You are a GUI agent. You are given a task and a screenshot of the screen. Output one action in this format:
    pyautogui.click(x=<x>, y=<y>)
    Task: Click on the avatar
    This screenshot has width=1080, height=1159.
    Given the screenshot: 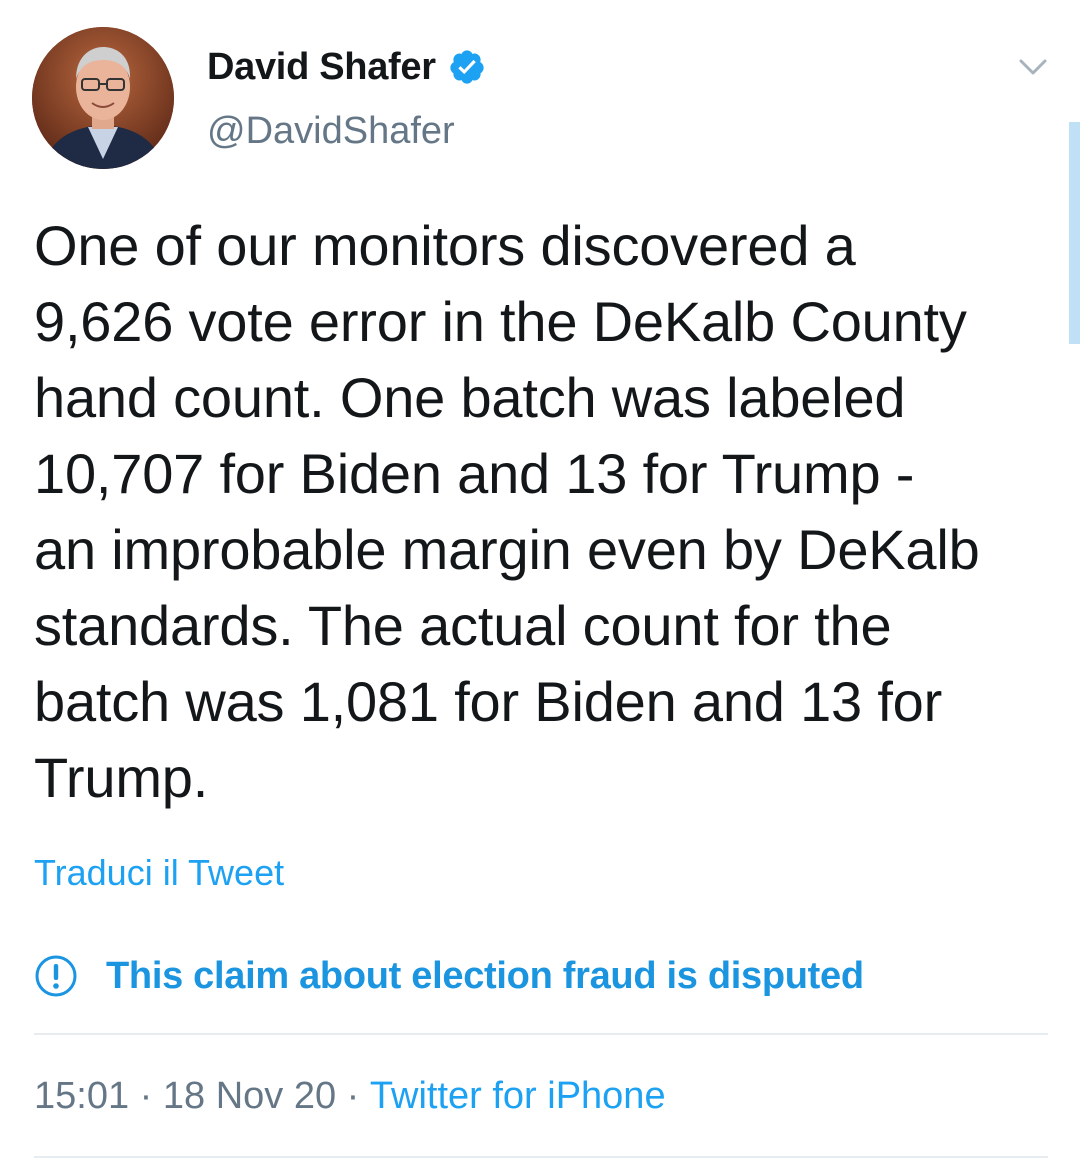 What is the action you would take?
    pyautogui.click(x=103, y=98)
    